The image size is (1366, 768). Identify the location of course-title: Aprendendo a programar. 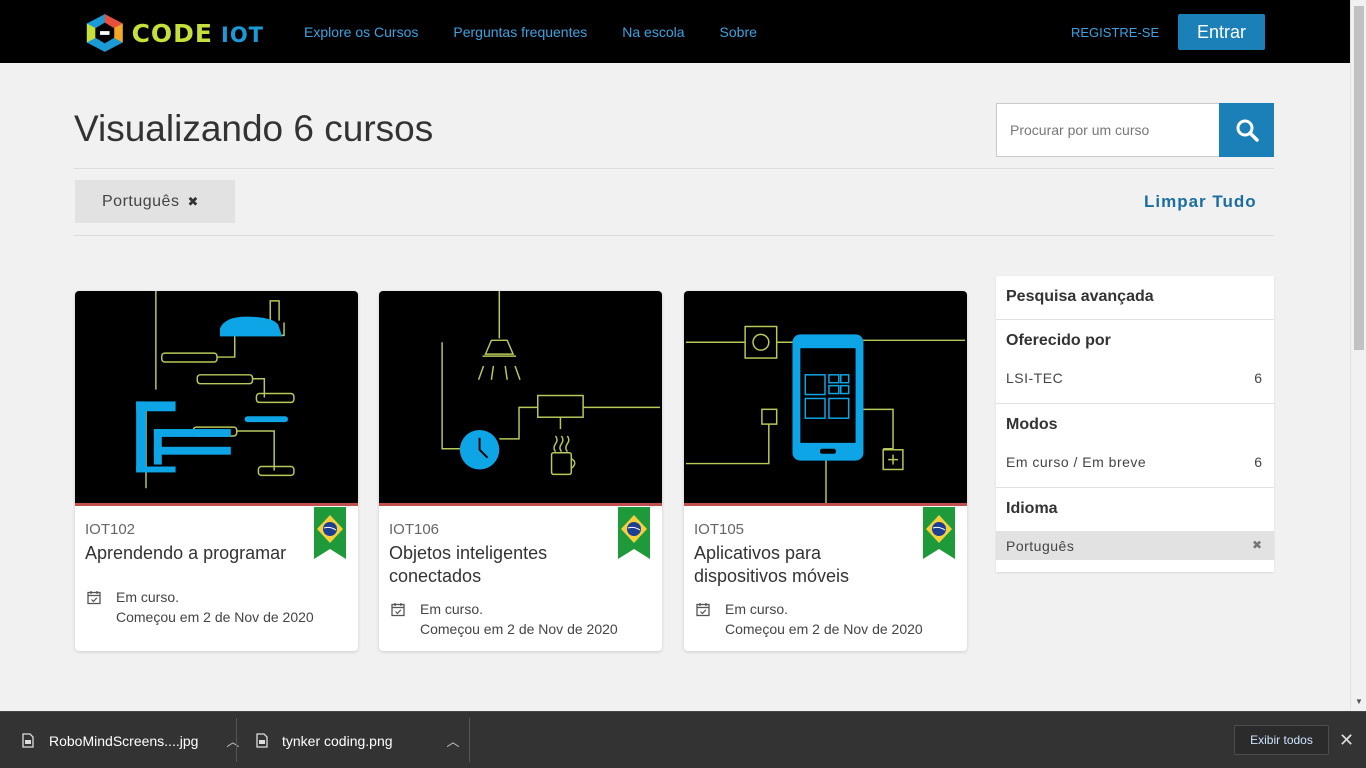
(195, 553).